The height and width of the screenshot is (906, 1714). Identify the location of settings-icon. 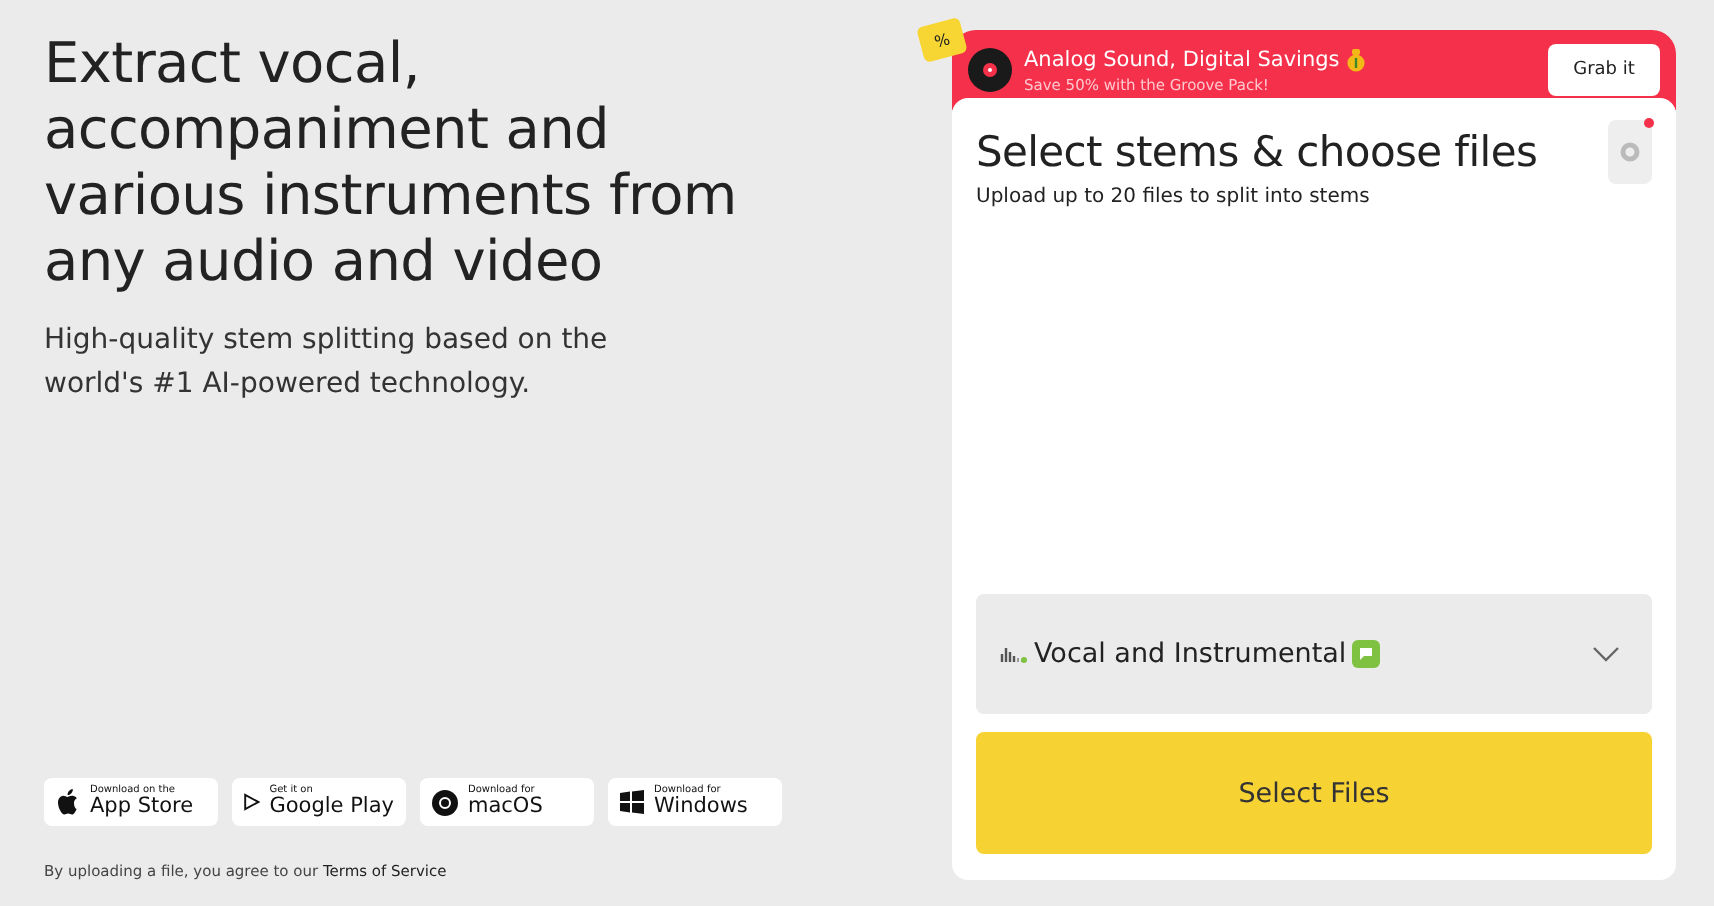
(1630, 152).